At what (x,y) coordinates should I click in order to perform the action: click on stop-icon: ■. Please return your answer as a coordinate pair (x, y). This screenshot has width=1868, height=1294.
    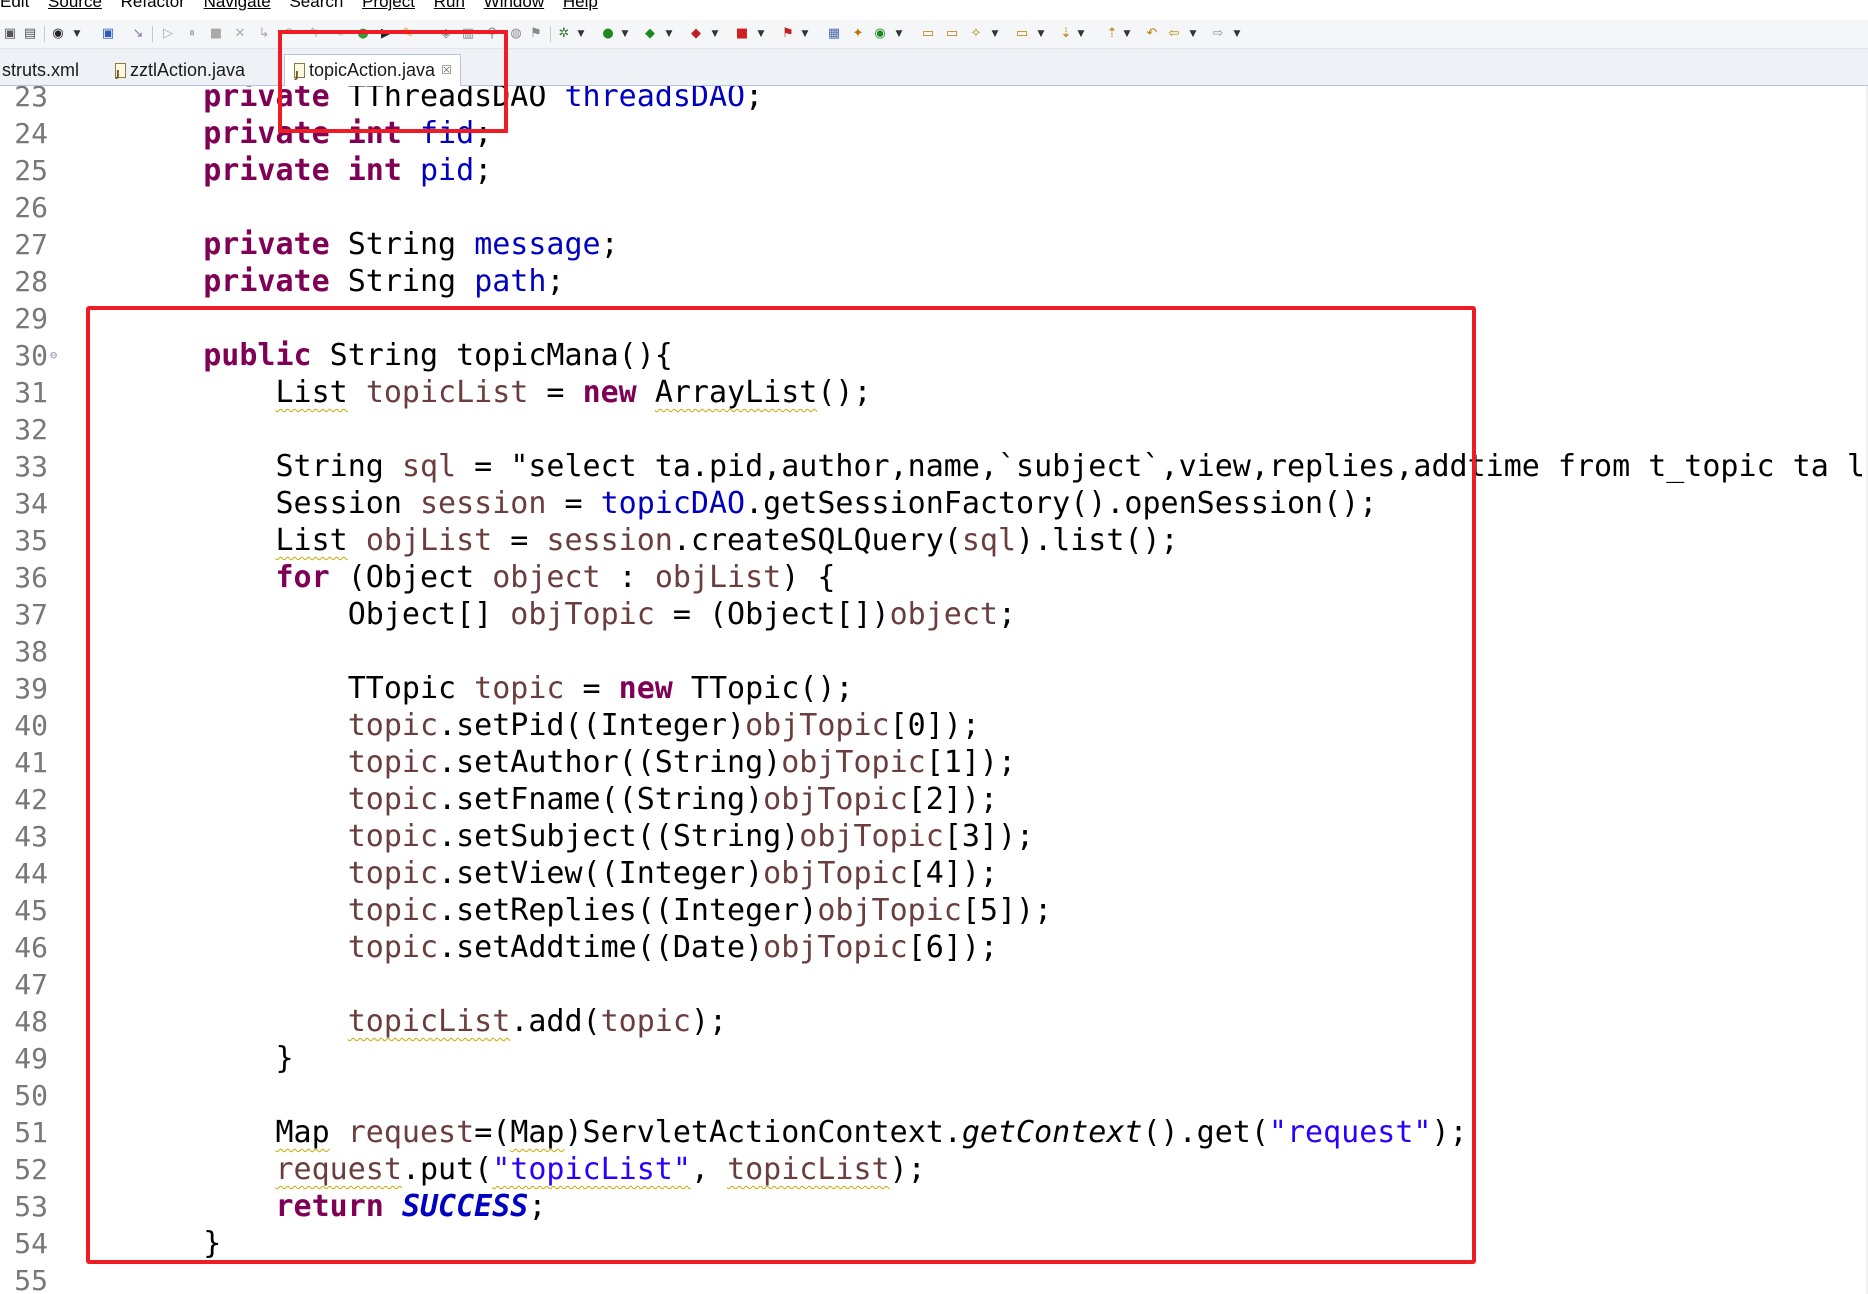
    Looking at the image, I should click on (742, 34).